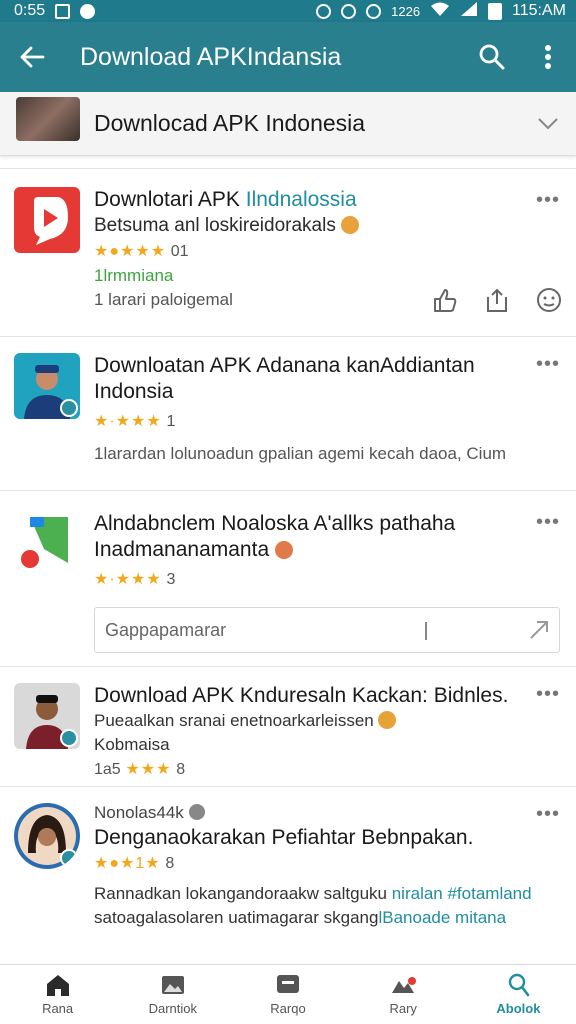  Describe the element at coordinates (301, 199) in the screenshot. I see `post-title-accent: Ilndnalossia` at that location.